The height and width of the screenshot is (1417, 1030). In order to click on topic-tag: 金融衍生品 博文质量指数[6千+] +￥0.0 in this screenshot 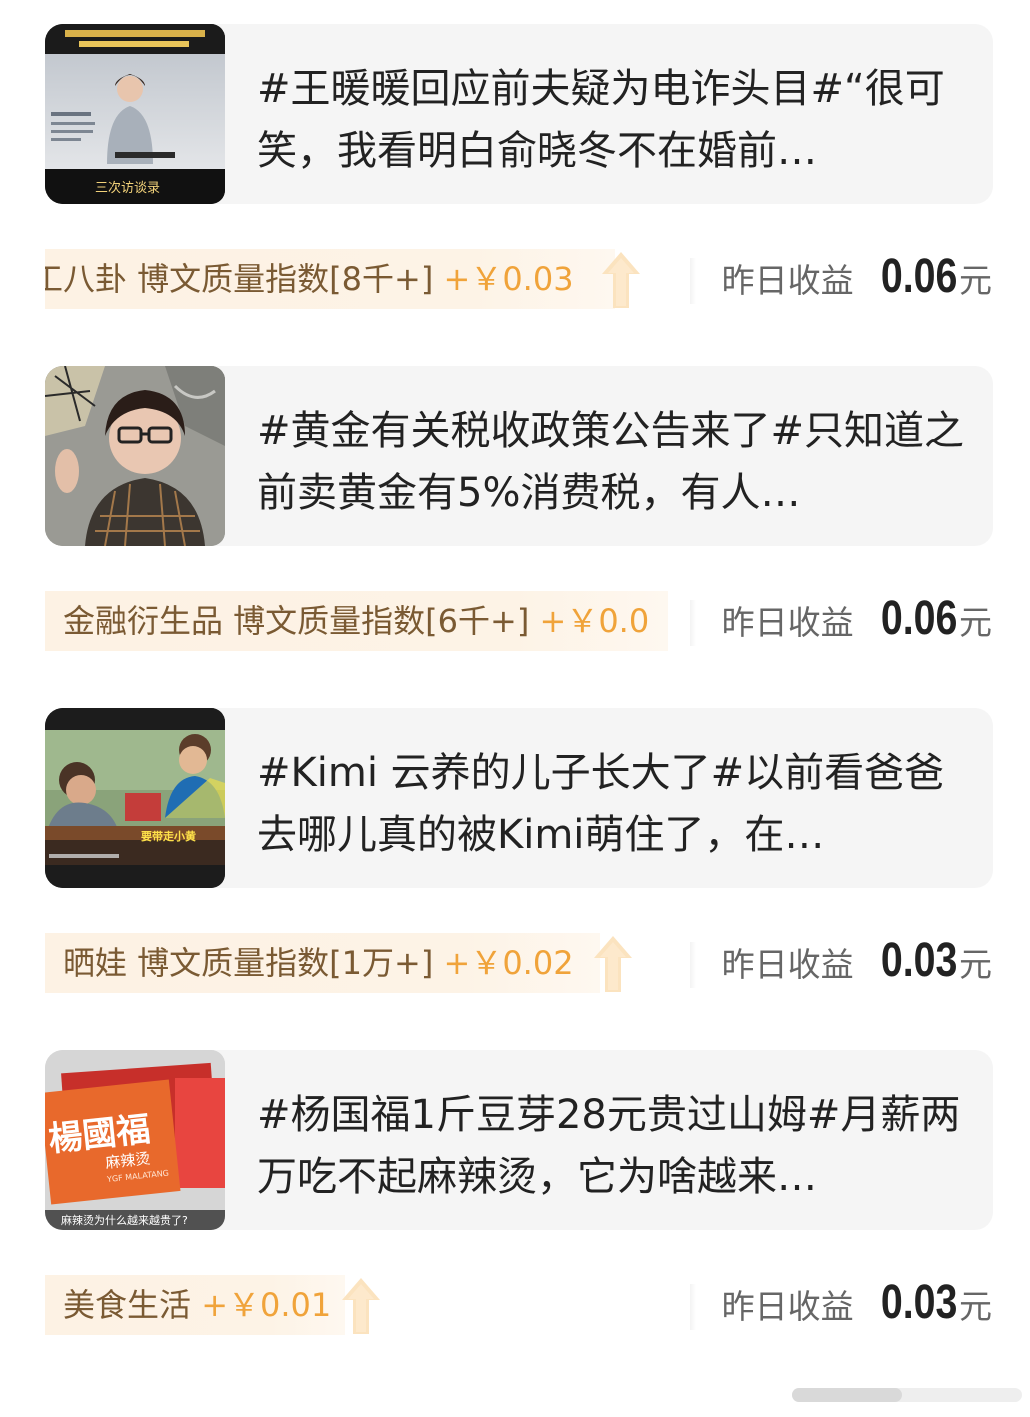, I will do `click(356, 621)`.